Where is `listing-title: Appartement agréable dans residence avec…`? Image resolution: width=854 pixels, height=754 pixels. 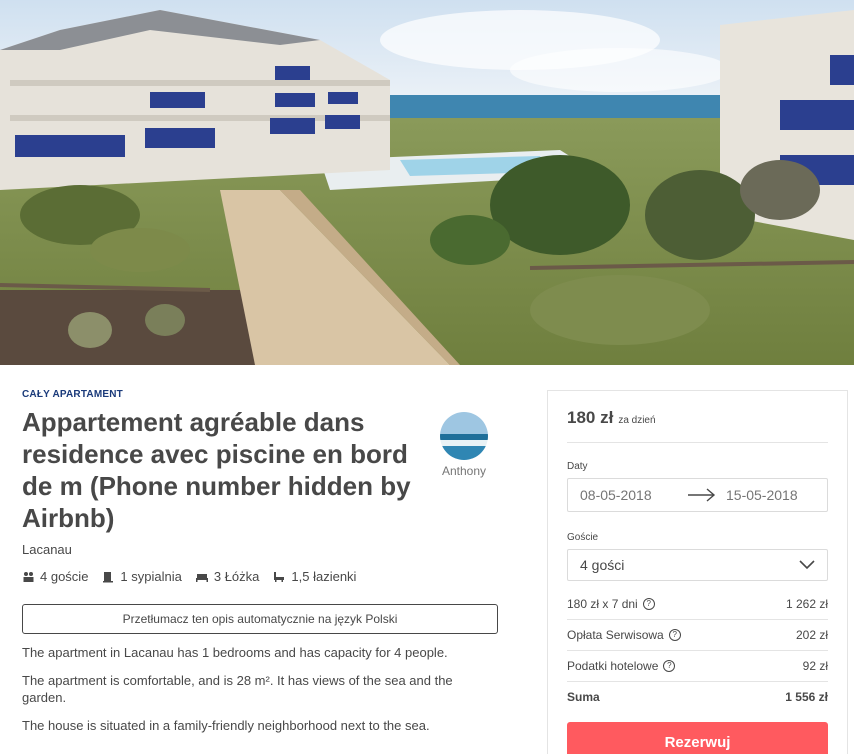
listing-title: Appartement agréable dans residence avec… is located at coordinates (216, 470).